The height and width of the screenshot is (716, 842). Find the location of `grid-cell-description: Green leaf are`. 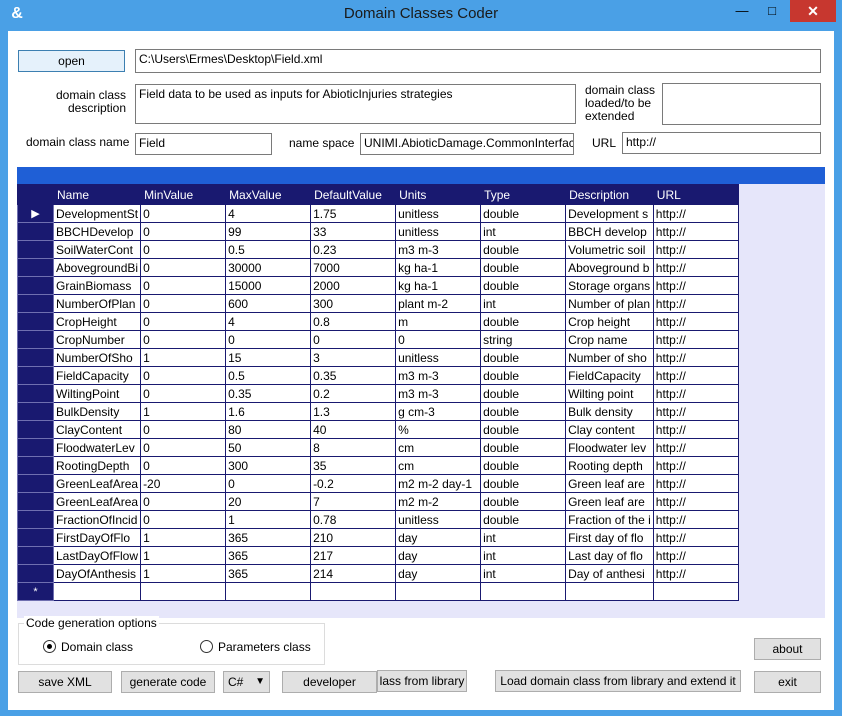

grid-cell-description: Green leaf are is located at coordinates (609, 501).